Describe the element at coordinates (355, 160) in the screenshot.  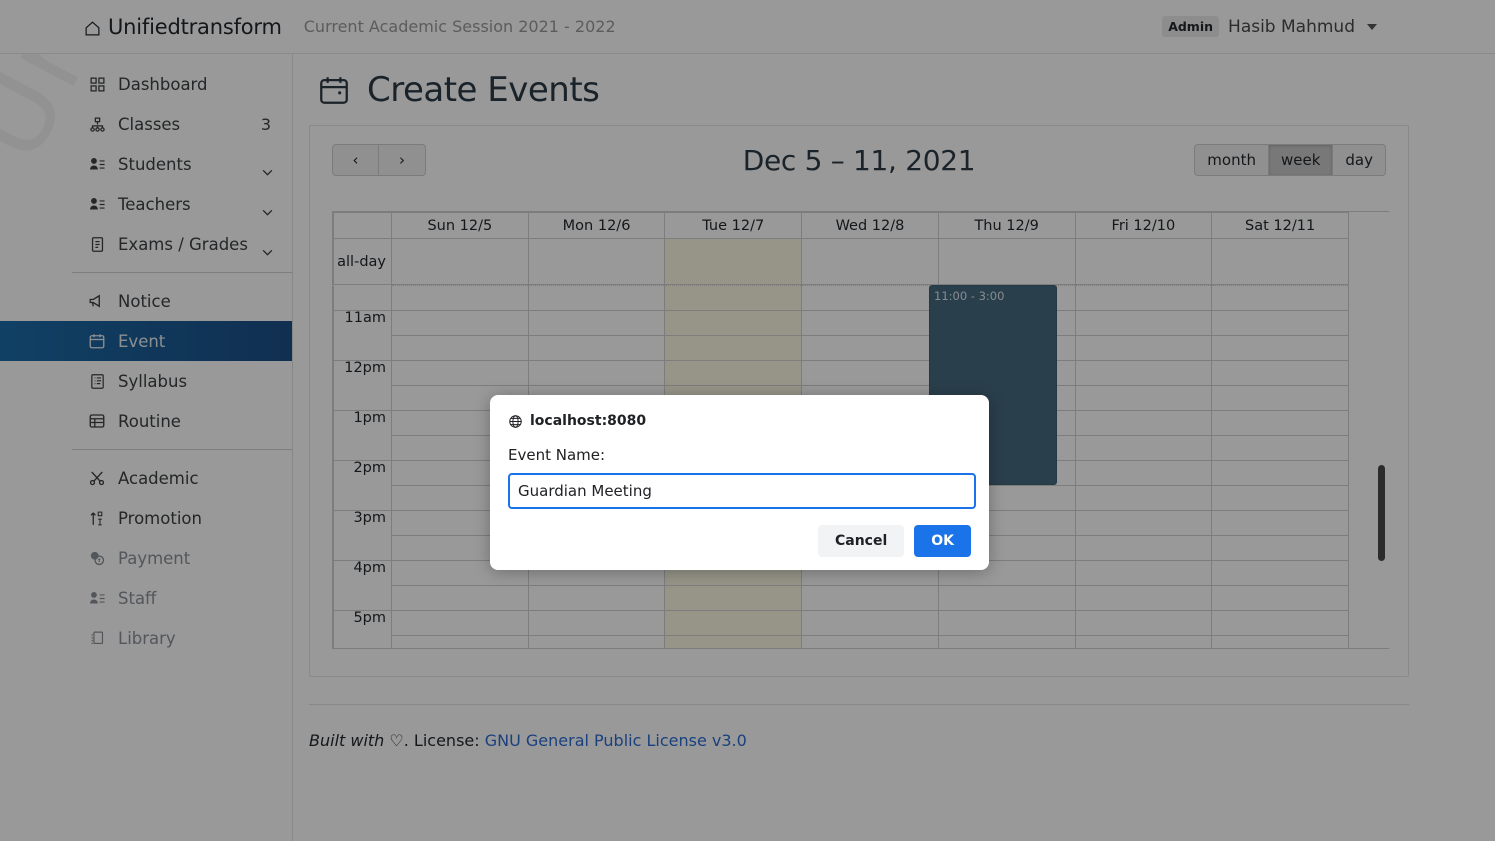
I see `prev-period-button: ‹` at that location.